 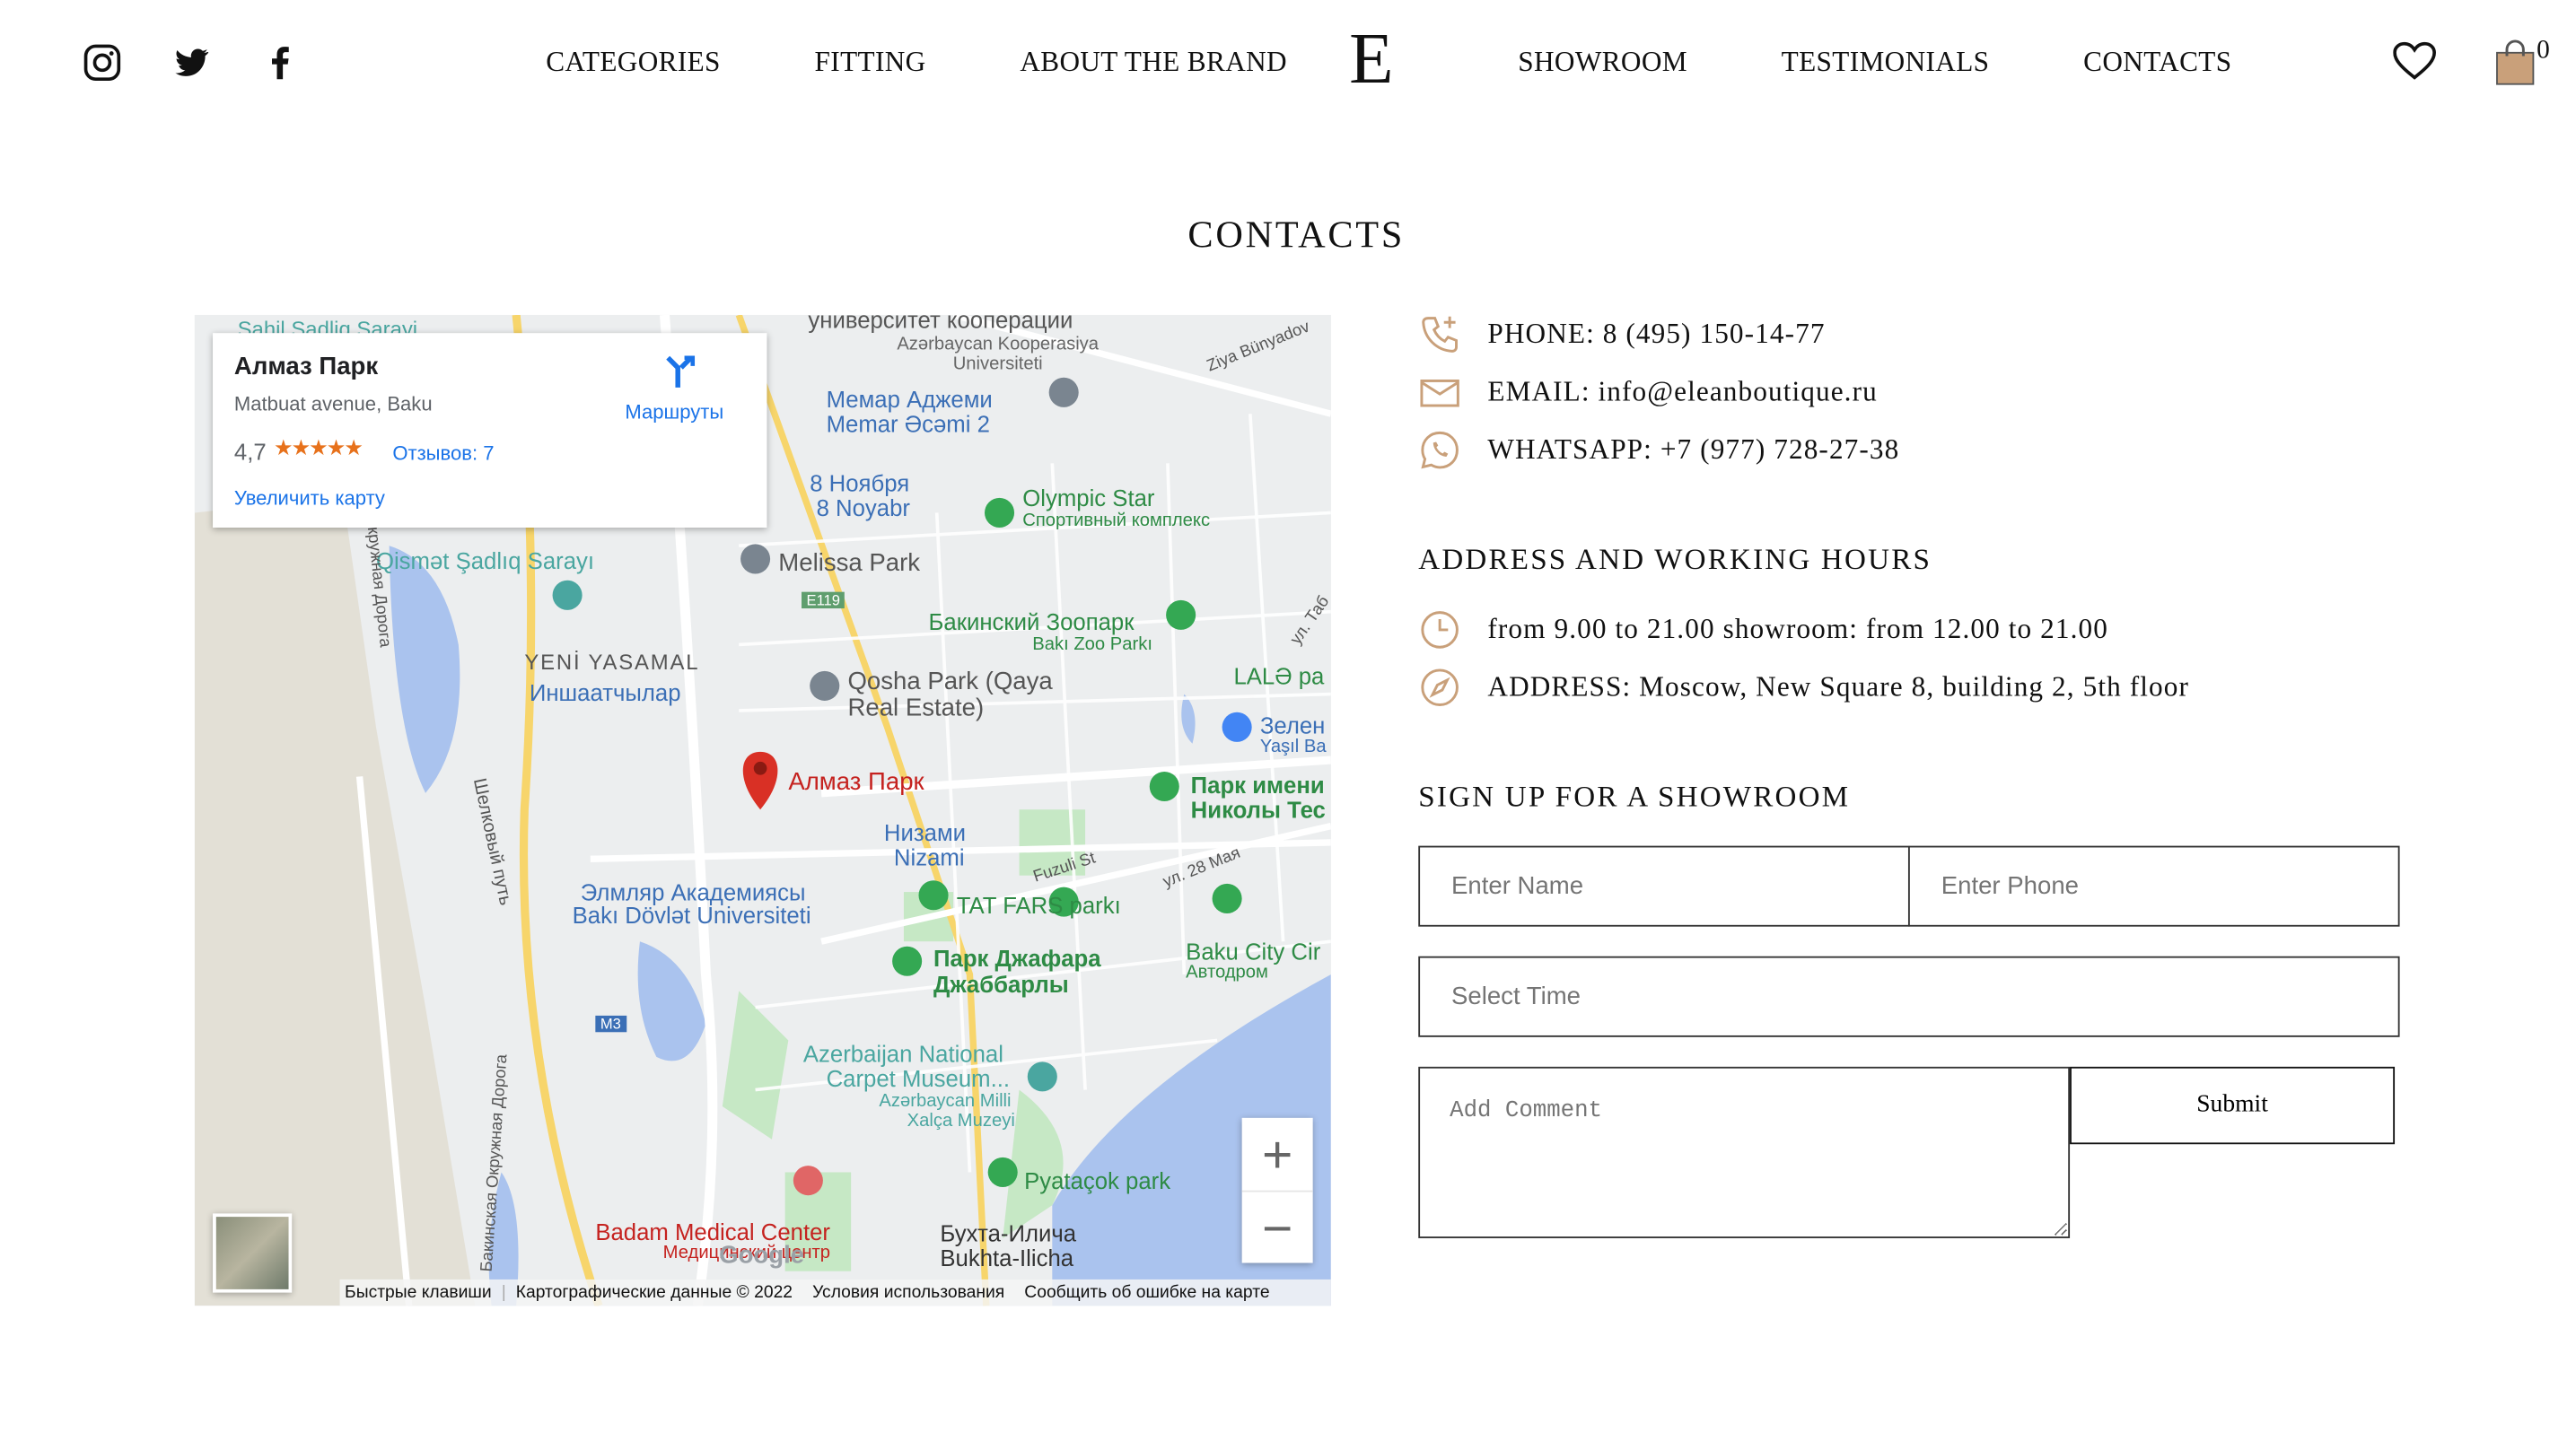 I want to click on signup-heading: SIGN UP FOR A SHOWROOM, so click(x=1634, y=796).